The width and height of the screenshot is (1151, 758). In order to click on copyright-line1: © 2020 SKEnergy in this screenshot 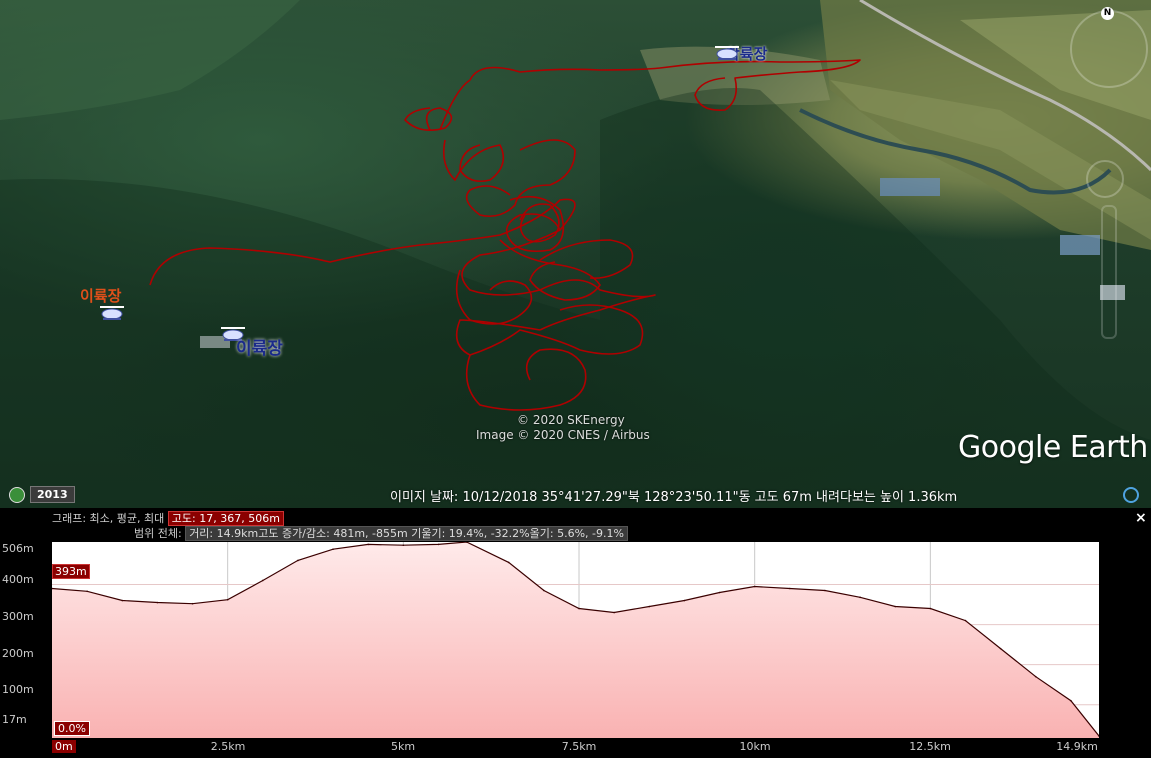, I will do `click(571, 420)`.